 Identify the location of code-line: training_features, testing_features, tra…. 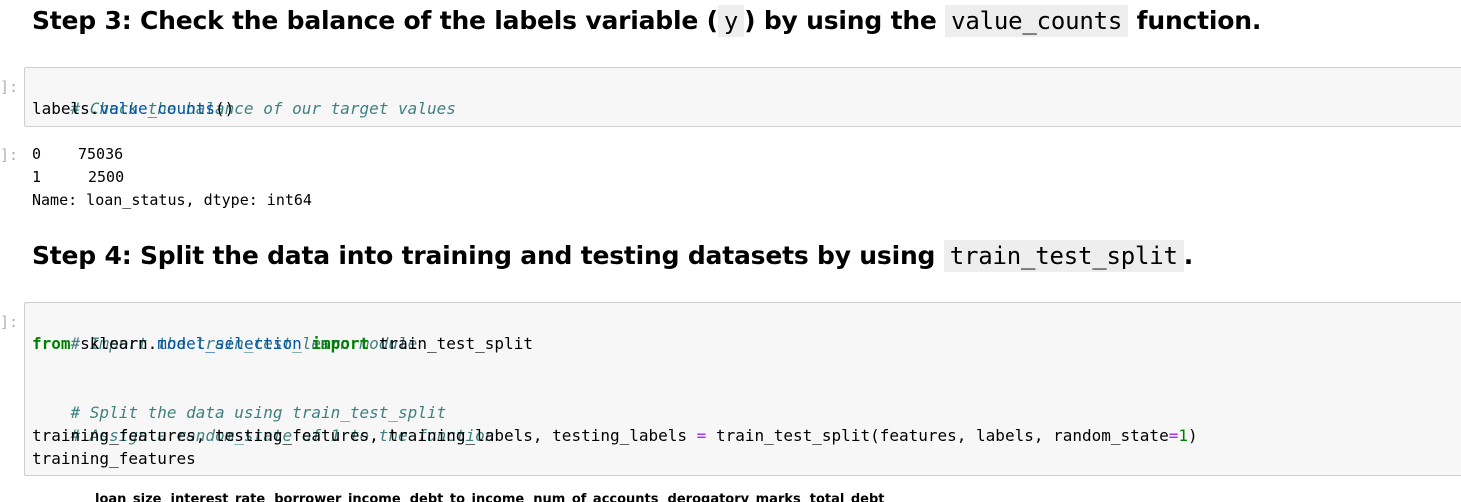
(743, 435).